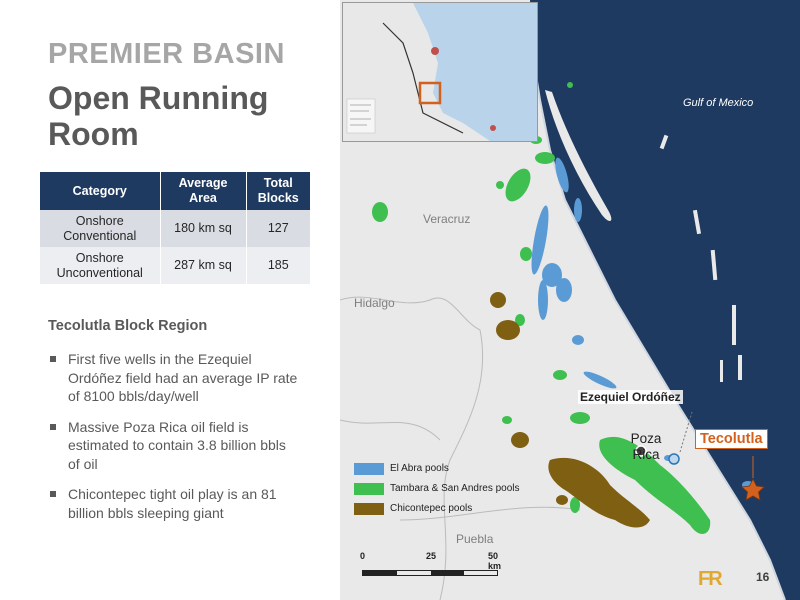 The width and height of the screenshot is (800, 600). I want to click on legend-label: Chicontepec pools, so click(431, 508).